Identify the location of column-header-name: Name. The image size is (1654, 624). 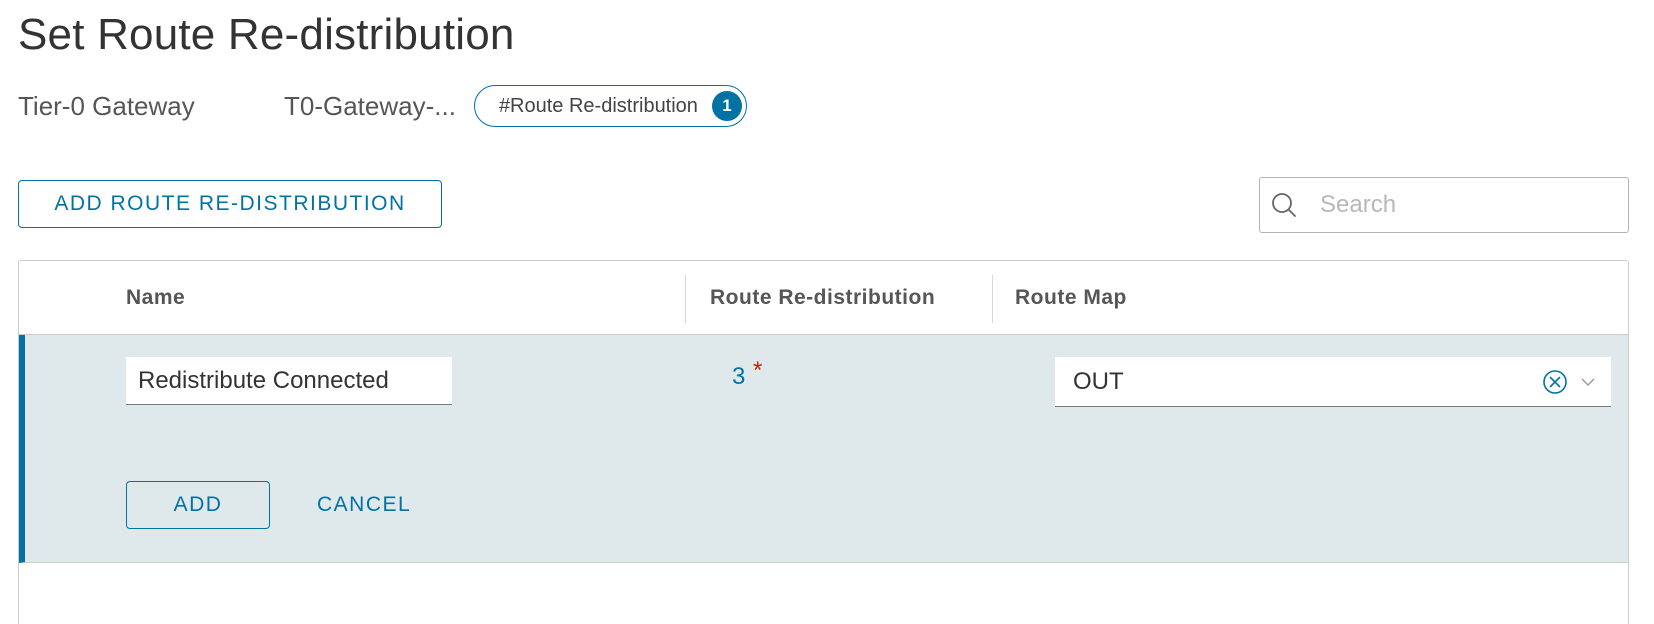
(155, 298).